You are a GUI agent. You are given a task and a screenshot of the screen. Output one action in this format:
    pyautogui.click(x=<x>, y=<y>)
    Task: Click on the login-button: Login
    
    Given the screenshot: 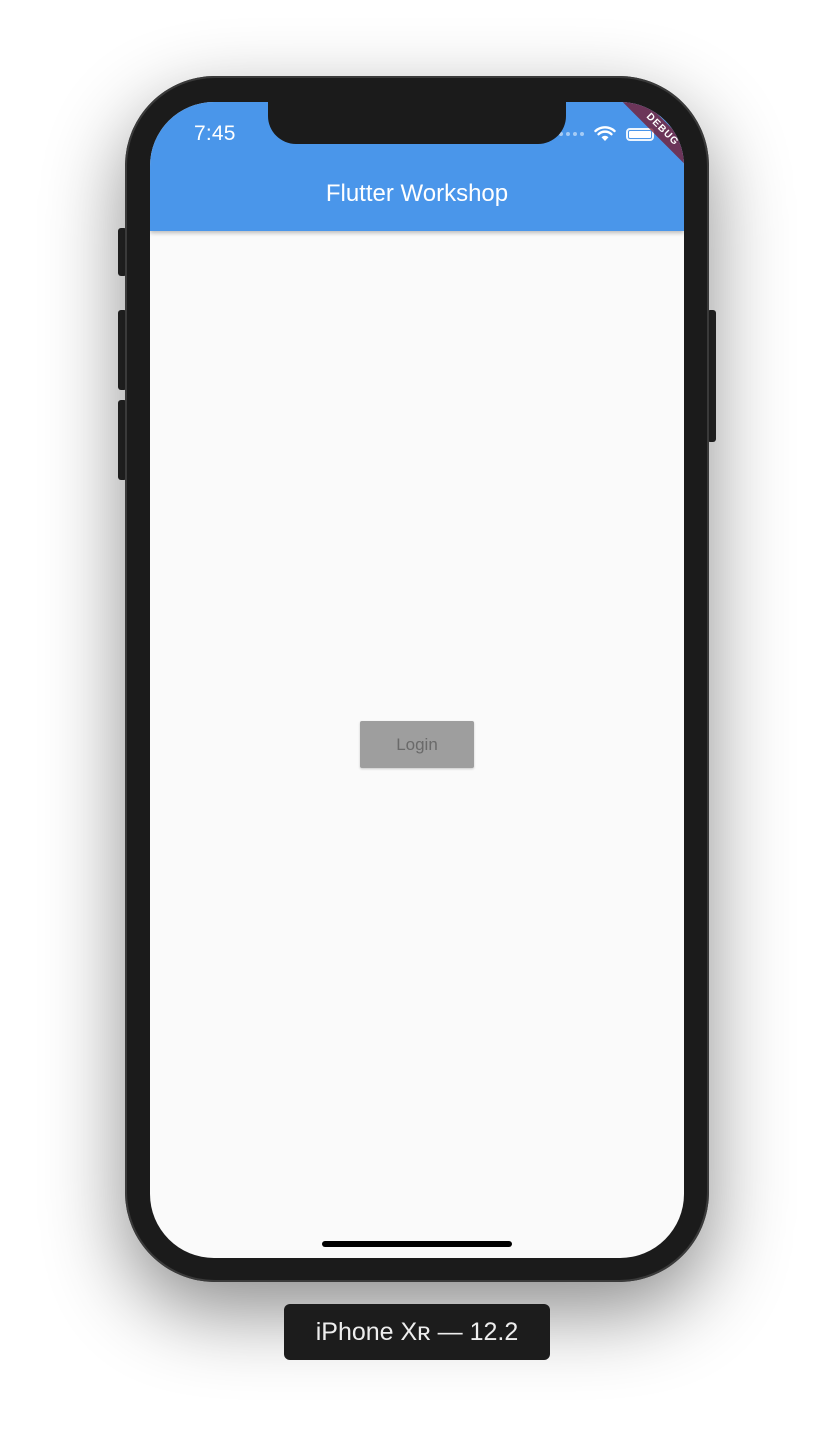 What is the action you would take?
    pyautogui.click(x=417, y=744)
    